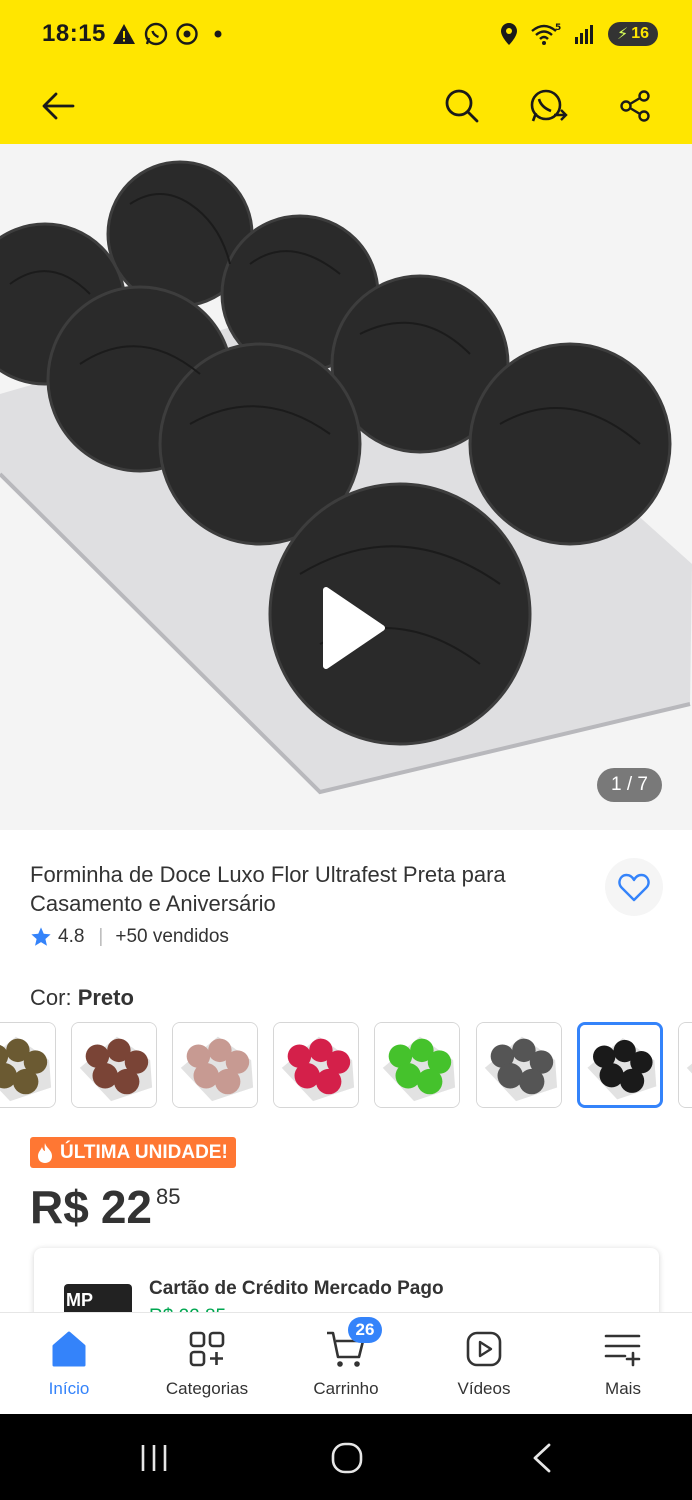  I want to click on video-icon, so click(484, 1349).